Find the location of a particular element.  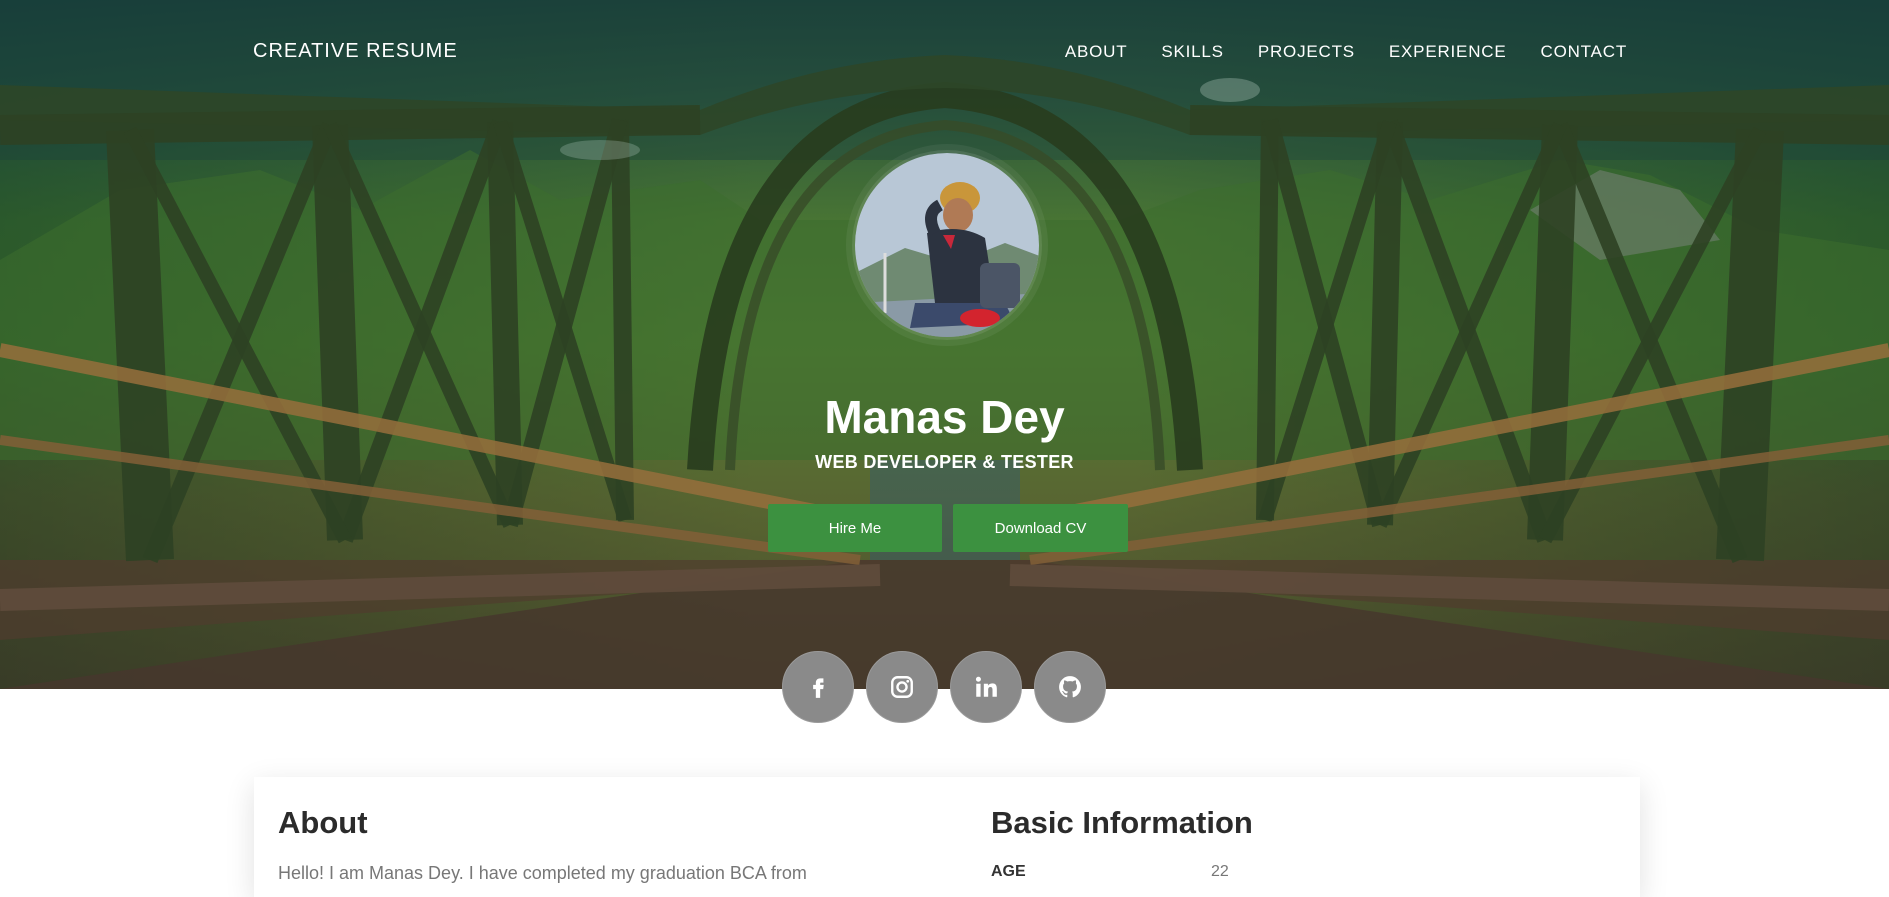

linkedin-link is located at coordinates (986, 687).